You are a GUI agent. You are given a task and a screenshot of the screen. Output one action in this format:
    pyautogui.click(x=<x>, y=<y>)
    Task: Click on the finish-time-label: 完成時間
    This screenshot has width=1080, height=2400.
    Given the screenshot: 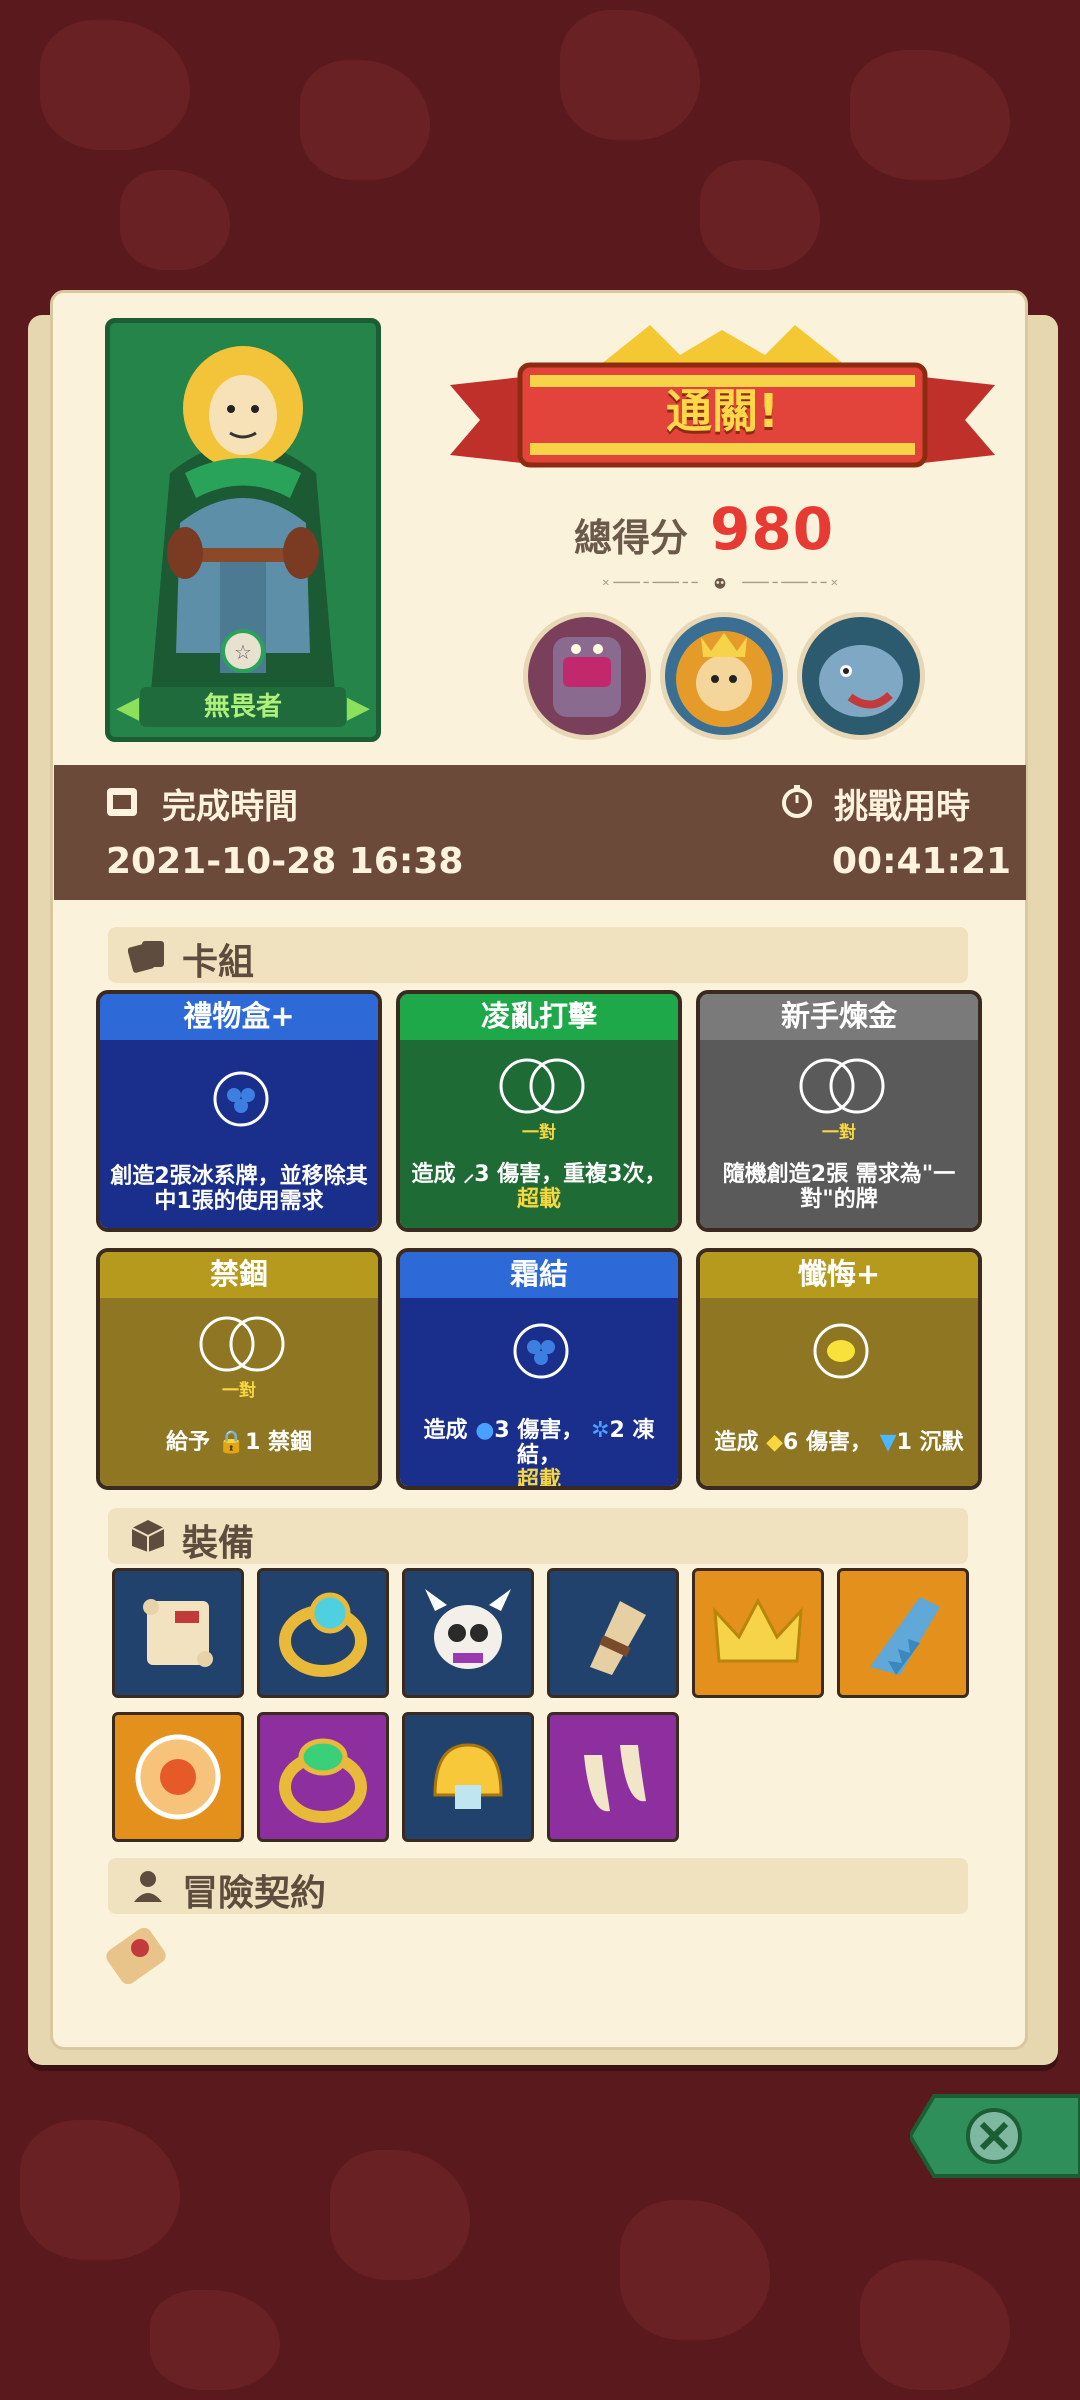 What is the action you would take?
    pyautogui.click(x=230, y=807)
    